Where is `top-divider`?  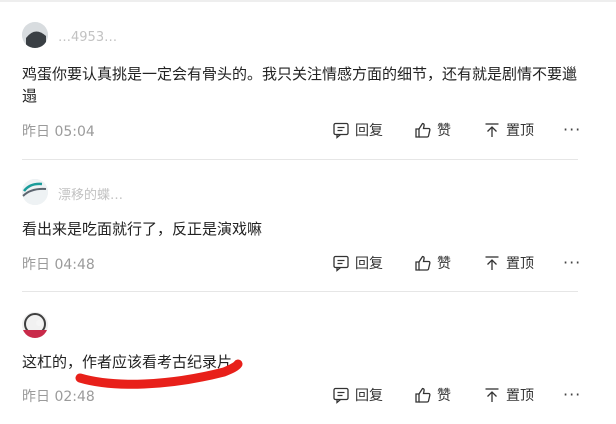
top-divider is located at coordinates (308, 1).